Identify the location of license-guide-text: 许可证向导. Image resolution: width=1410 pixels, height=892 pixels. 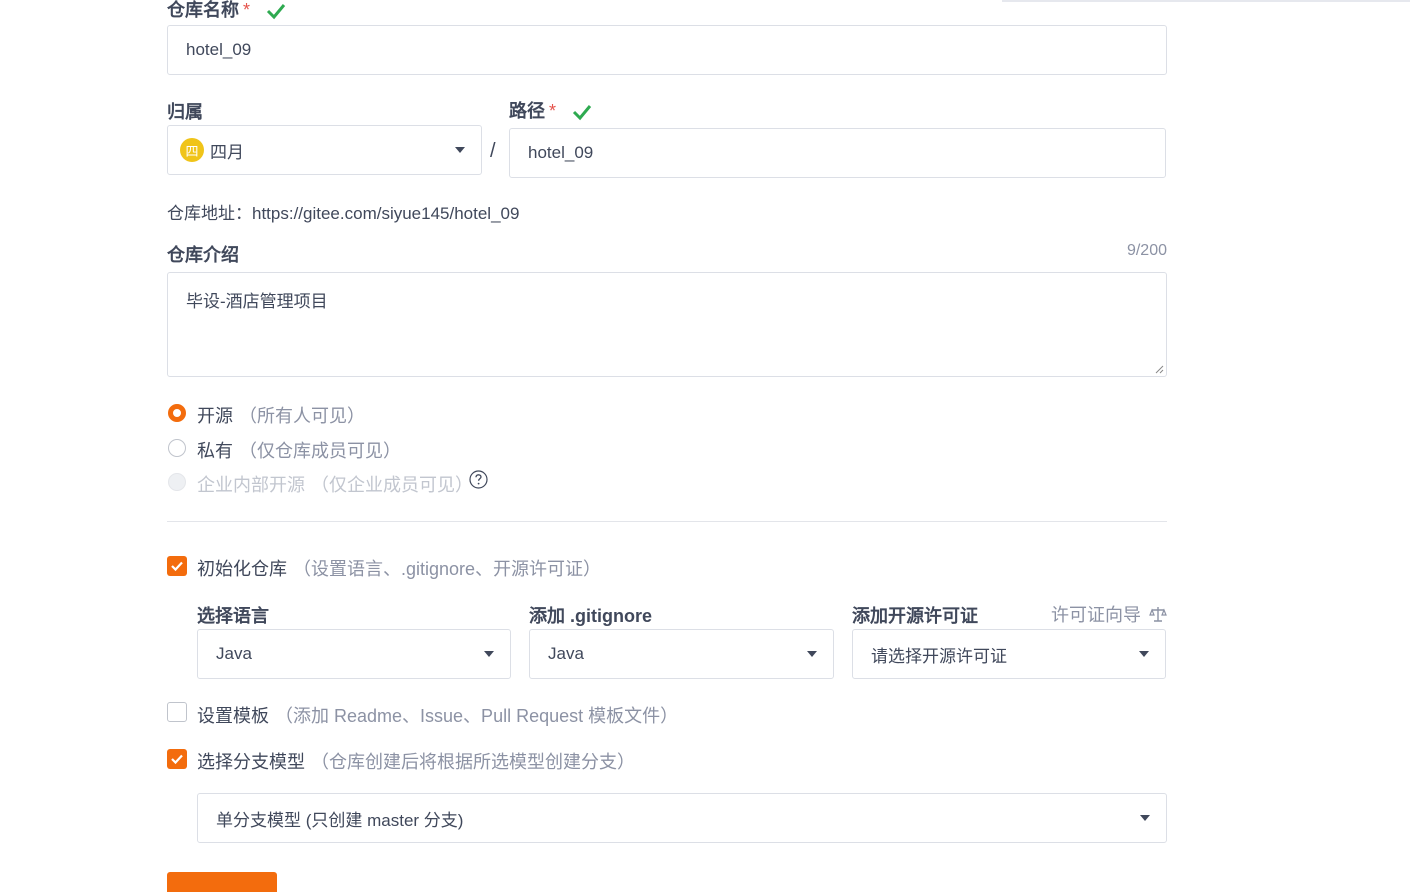
(1095, 615).